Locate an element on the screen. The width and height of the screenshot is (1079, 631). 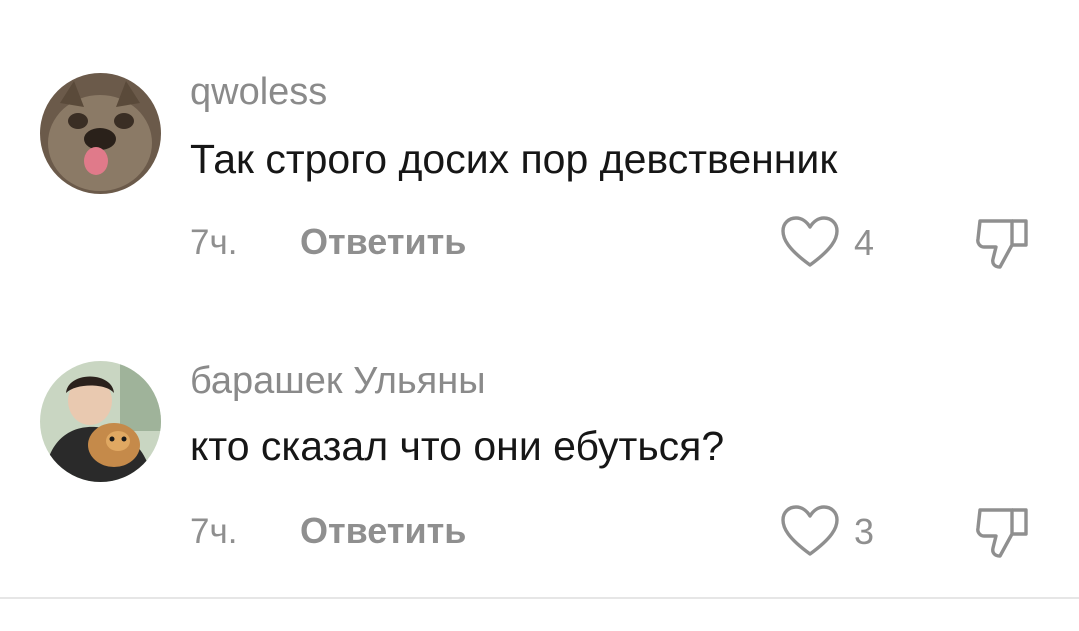
dog-avatar-icon is located at coordinates (100, 133).